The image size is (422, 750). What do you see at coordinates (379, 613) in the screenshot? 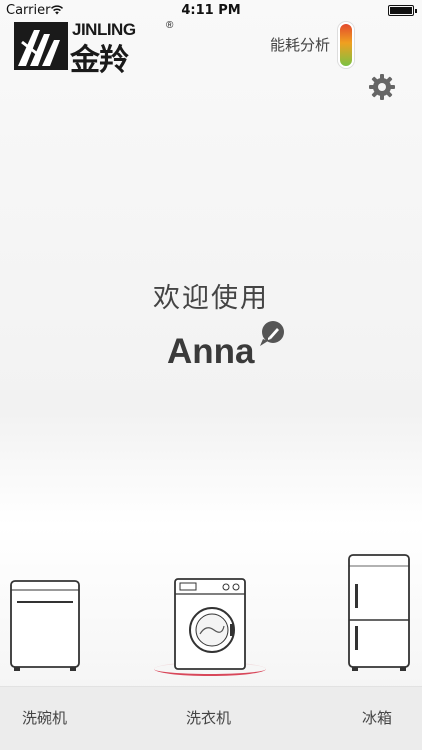
I see `fridge-icon` at bounding box center [379, 613].